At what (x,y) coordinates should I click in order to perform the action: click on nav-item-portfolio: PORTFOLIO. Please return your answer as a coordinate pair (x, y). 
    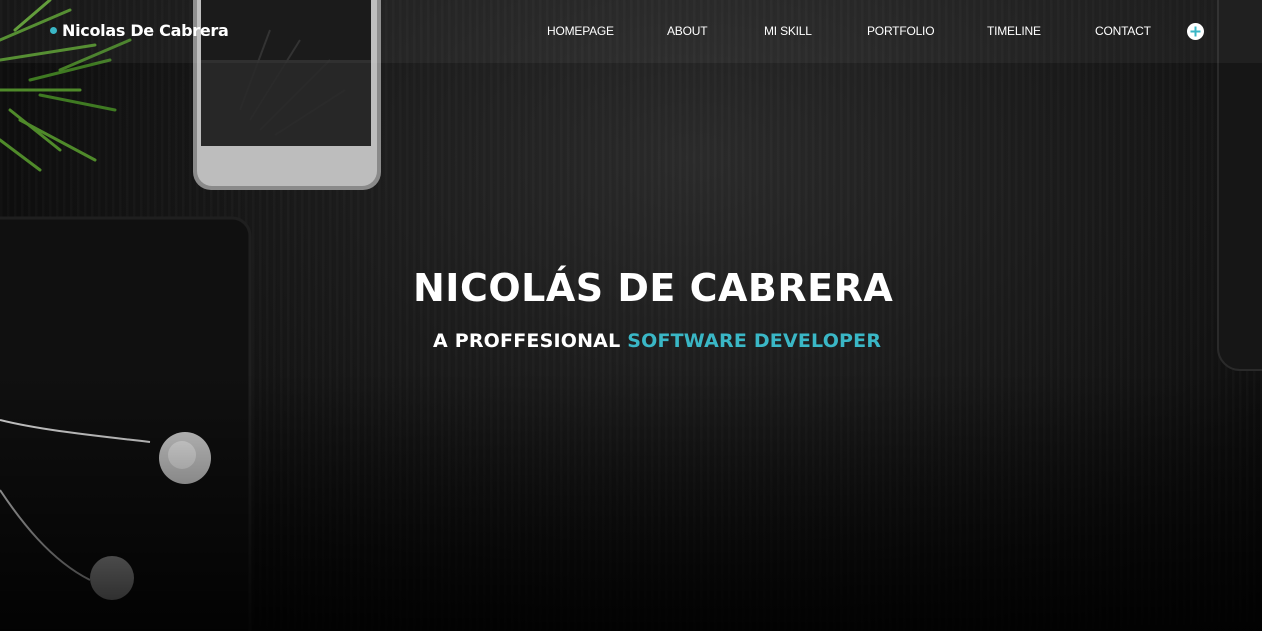
    Looking at the image, I should click on (901, 31).